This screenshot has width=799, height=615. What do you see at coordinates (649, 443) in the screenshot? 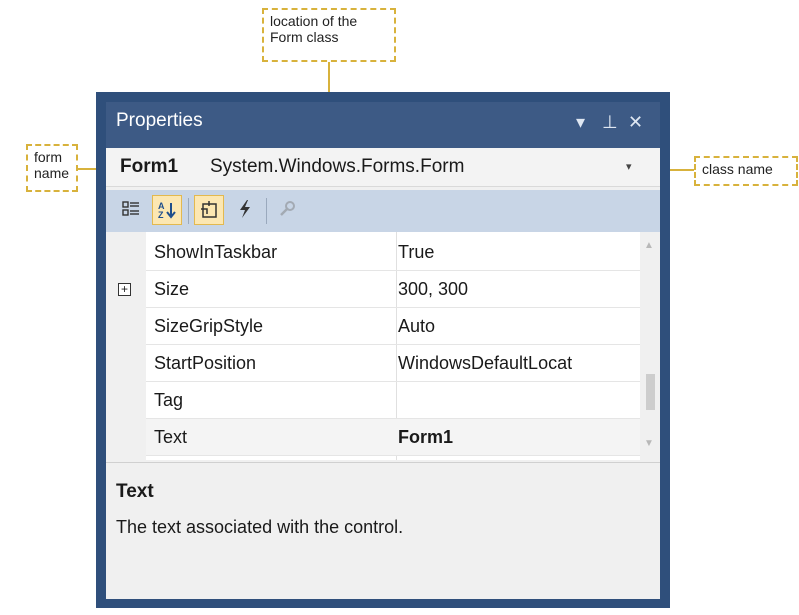
I see `scroll-down-icon: ▼` at bounding box center [649, 443].